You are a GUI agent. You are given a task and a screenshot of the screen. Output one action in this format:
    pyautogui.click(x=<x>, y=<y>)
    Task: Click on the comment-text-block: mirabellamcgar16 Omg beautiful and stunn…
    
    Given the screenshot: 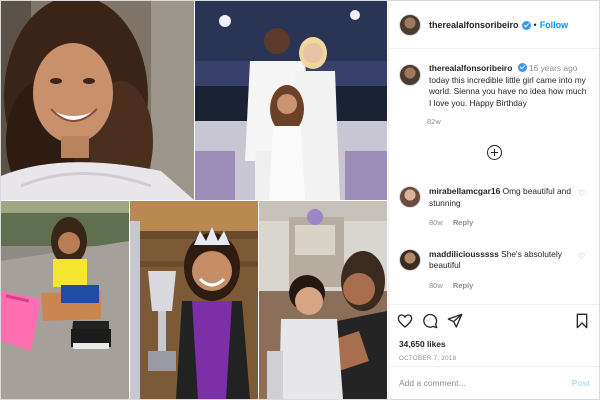 What is the action you would take?
    pyautogui.click(x=509, y=207)
    